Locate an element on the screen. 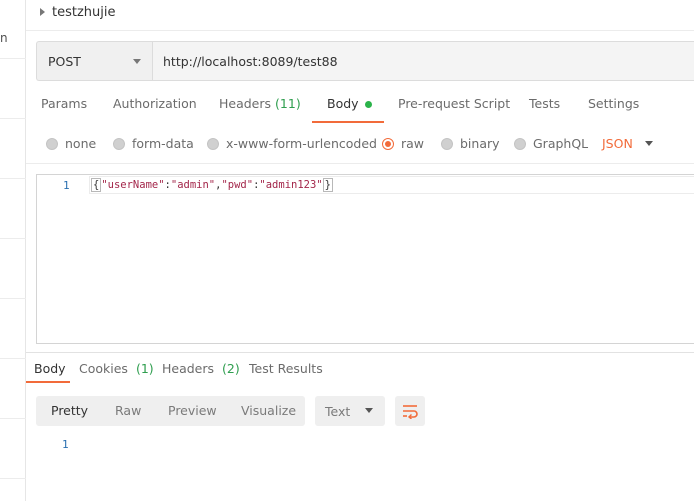  json-brace: } is located at coordinates (327, 185).